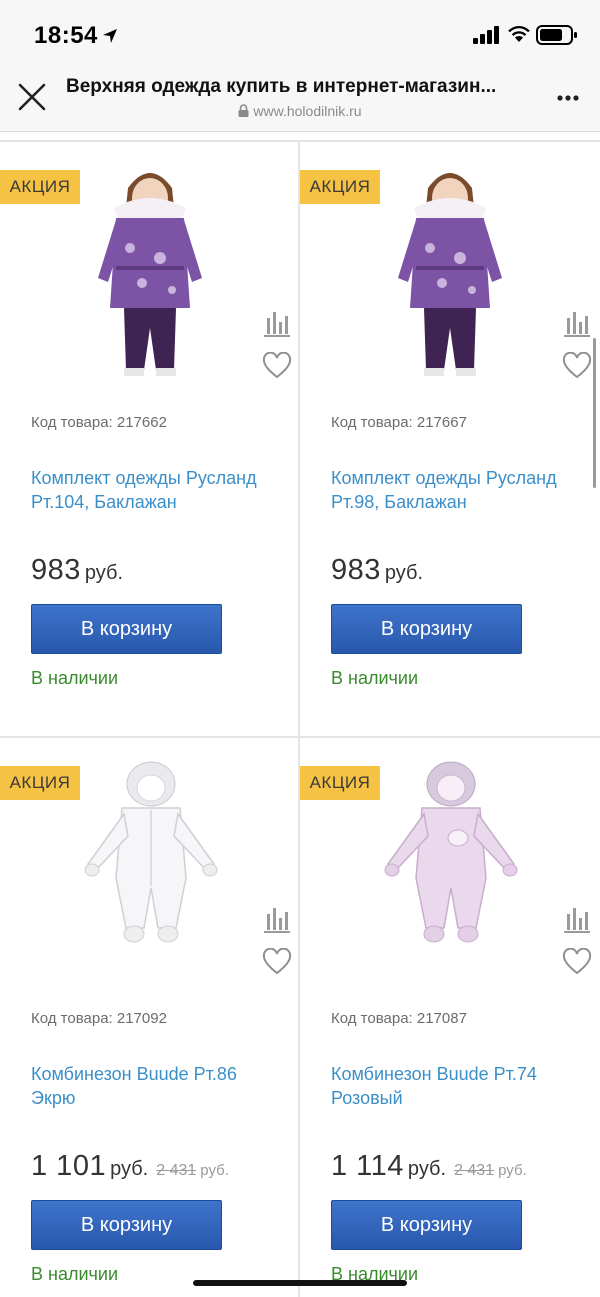  I want to click on status-time: 18:54, so click(66, 35).